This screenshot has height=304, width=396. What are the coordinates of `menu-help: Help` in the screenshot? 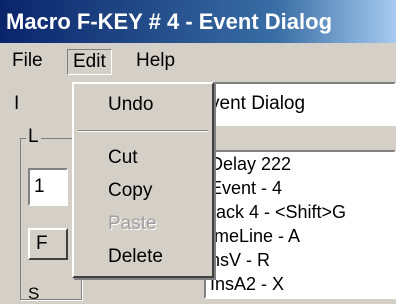 It's located at (155, 61).